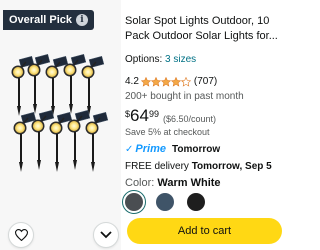 The image size is (320, 250). What do you see at coordinates (140, 183) in the screenshot?
I see `color-label: Color:` at bounding box center [140, 183].